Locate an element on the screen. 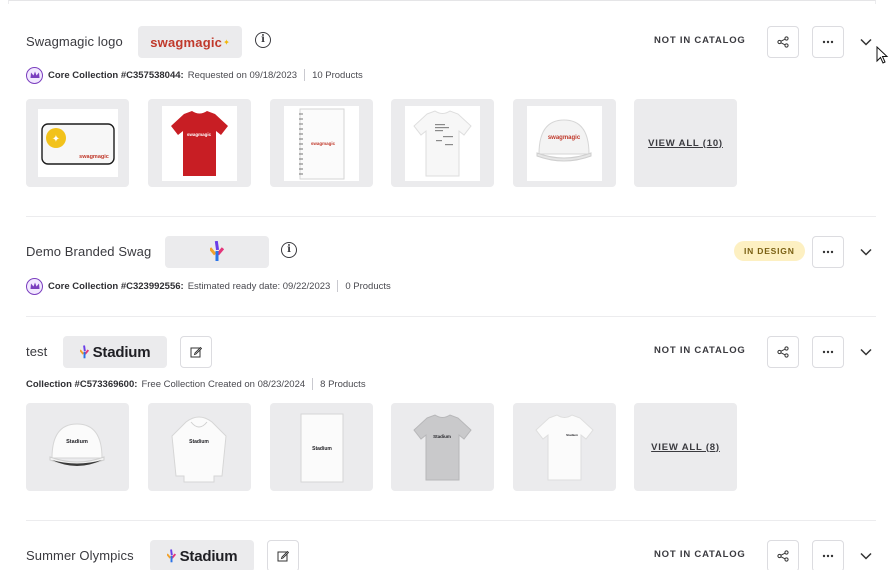 Image resolution: width=891 pixels, height=570 pixels. collection-name: test is located at coordinates (36, 351).